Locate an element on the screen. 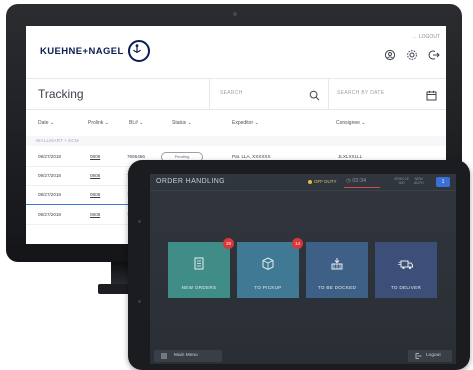 Image resolution: width=473 pixels, height=370 pixels. timer-value: 02:34 is located at coordinates (359, 181).